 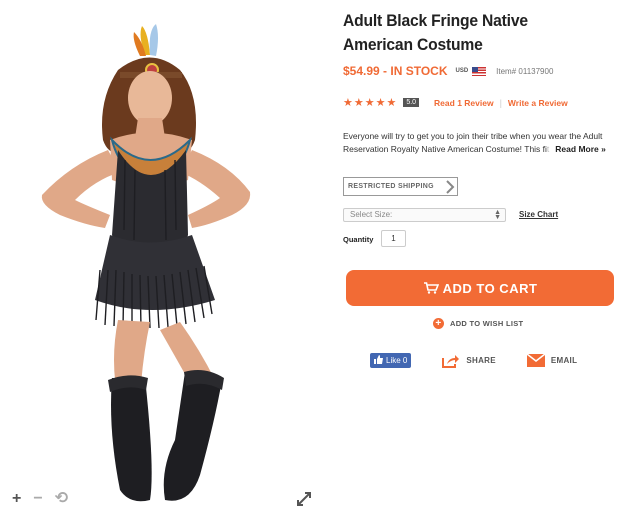 I want to click on social-share-row: Like 0 SHARE EMAIL, so click(x=473, y=360).